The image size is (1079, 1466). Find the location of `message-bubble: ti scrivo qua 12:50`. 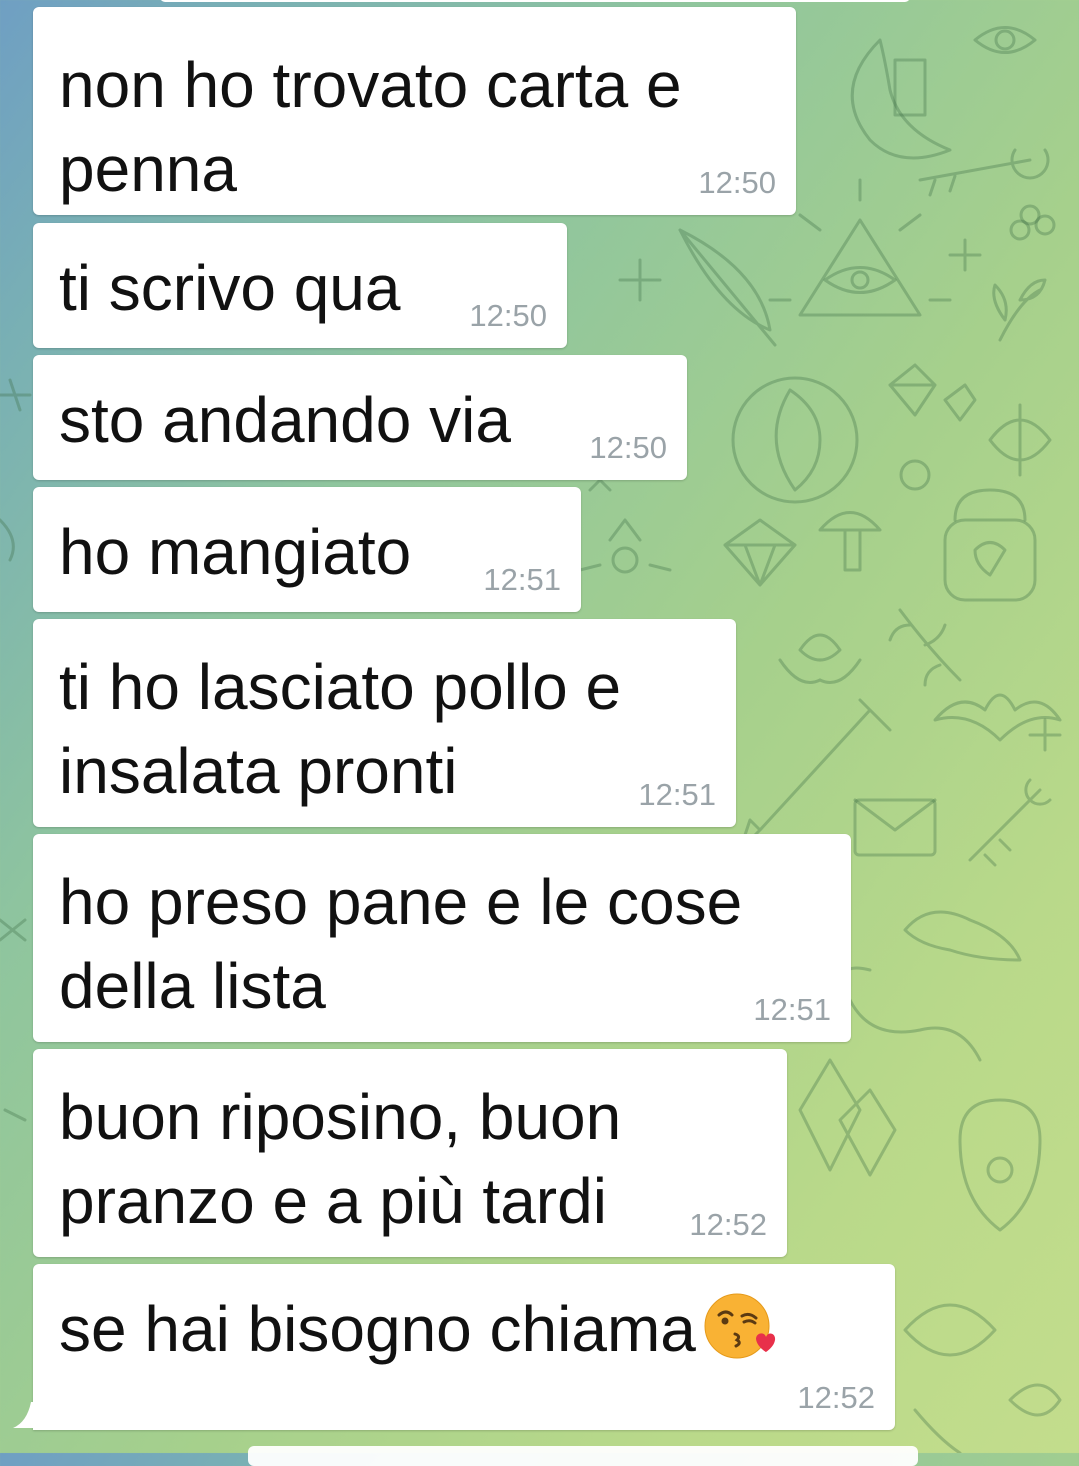

message-bubble: ti scrivo qua 12:50 is located at coordinates (300, 285).